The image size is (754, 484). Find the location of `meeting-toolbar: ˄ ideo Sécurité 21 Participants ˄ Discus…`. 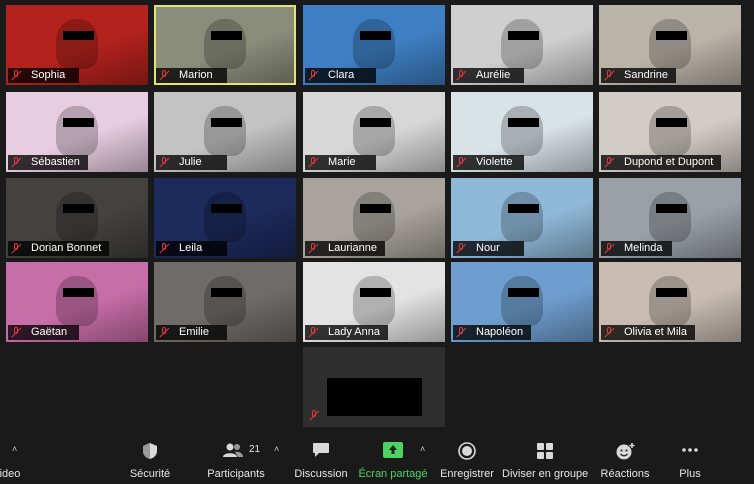

meeting-toolbar: ˄ ideo Sécurité 21 Participants ˄ Discus… is located at coordinates (377, 460).